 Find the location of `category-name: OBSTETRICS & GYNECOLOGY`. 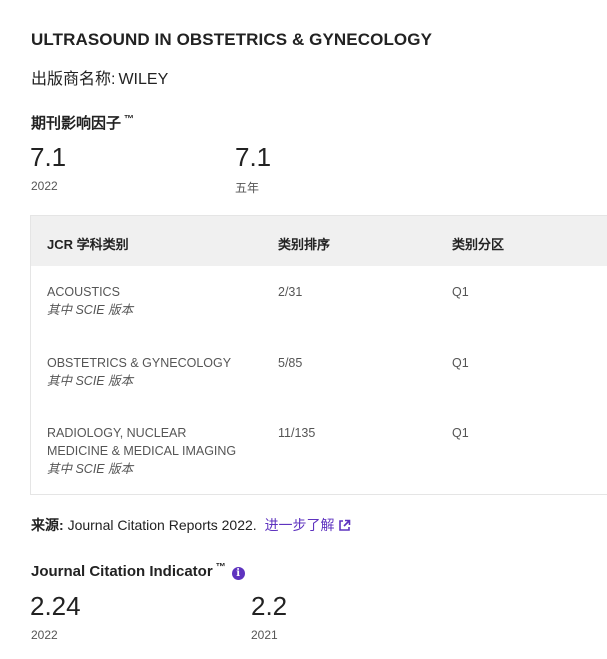

category-name: OBSTETRICS & GYNECOLOGY is located at coordinates (139, 363).